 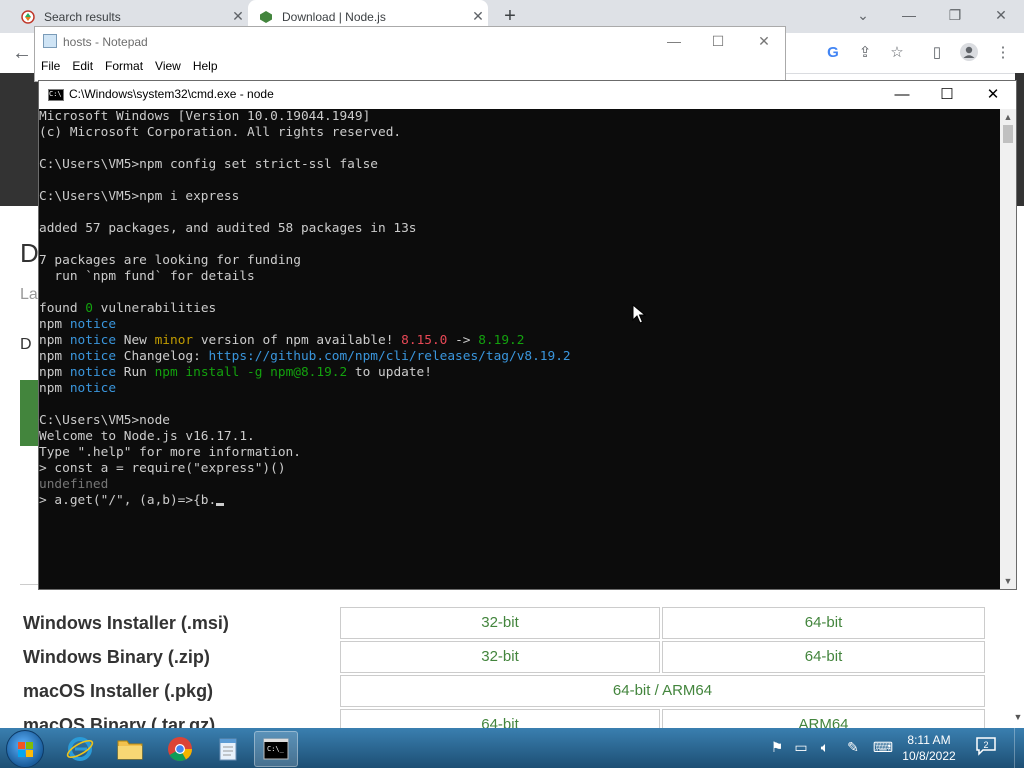 I want to click on cmd-close-button: ✕, so click(x=993, y=95).